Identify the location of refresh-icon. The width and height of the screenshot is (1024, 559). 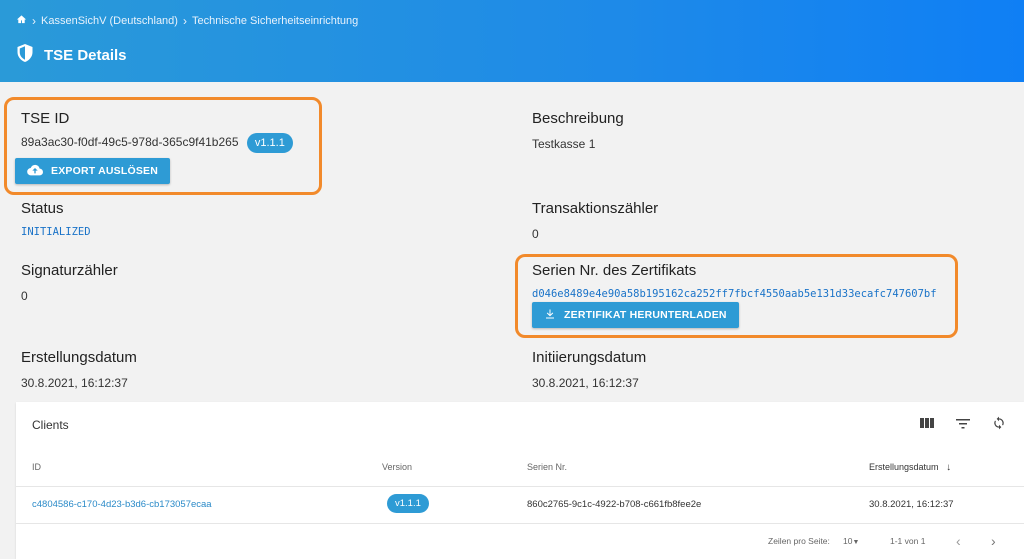
(999, 425).